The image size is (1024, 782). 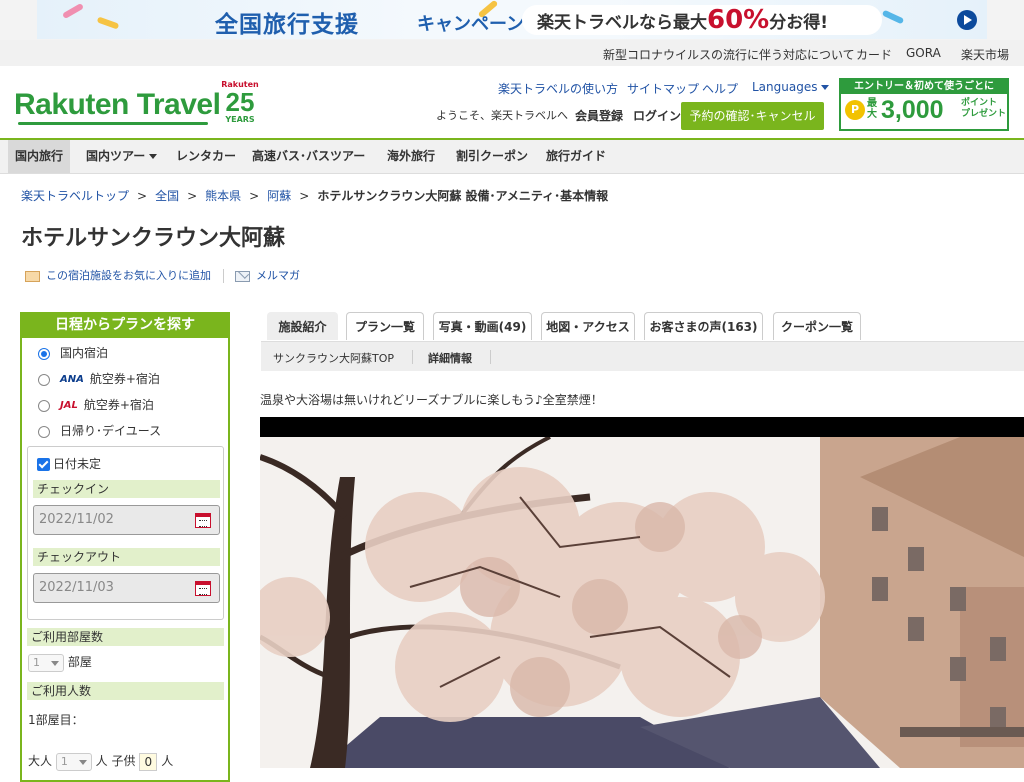 I want to click on page-title: ホテルサンクラウン大阿蘇, so click(x=153, y=238).